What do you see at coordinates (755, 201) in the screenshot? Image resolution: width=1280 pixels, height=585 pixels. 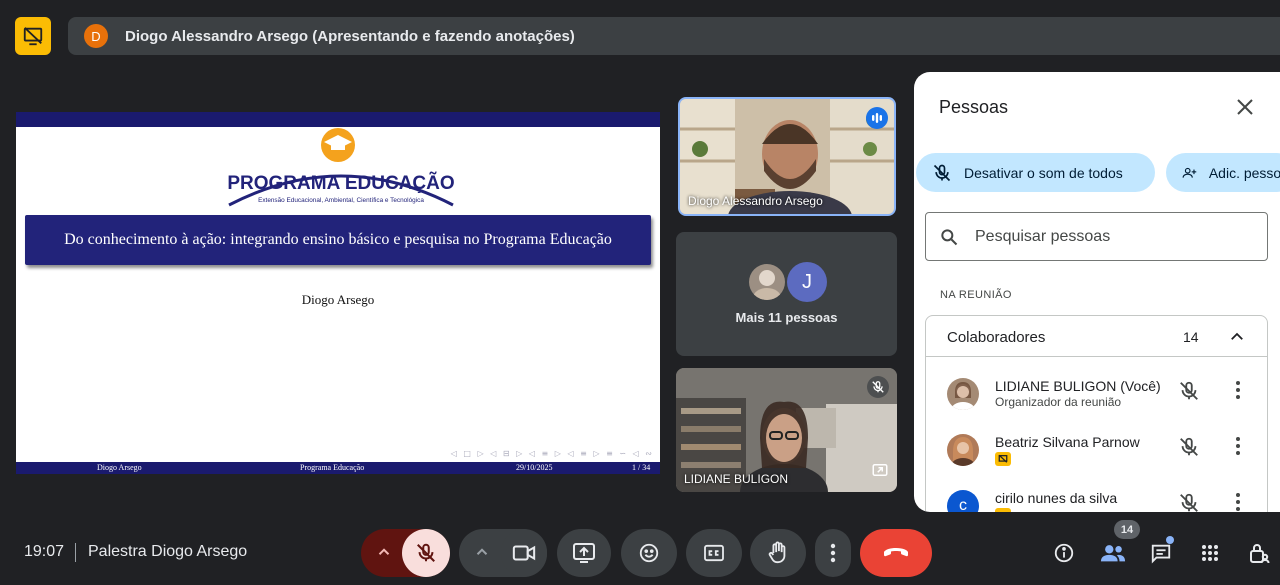 I see `participant-name-diogo: Diogo Alessandro Arsego` at bounding box center [755, 201].